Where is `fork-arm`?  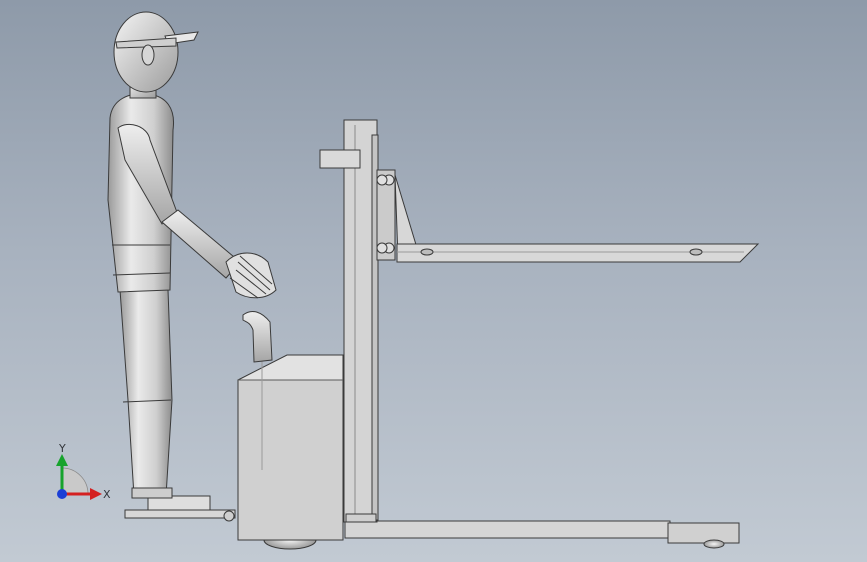 fork-arm is located at coordinates (578, 253).